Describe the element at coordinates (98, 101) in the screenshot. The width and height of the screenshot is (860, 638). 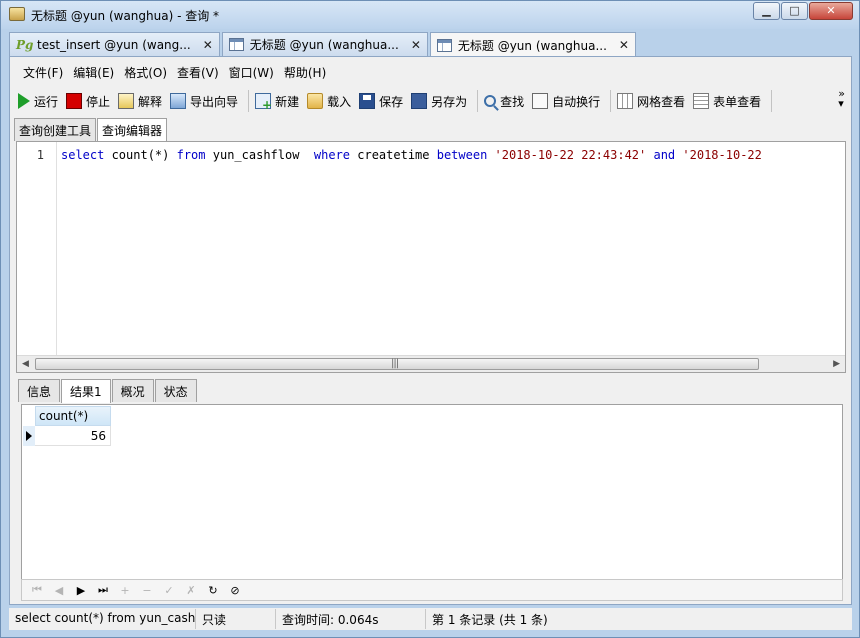
I see `stop-label: 停止` at that location.